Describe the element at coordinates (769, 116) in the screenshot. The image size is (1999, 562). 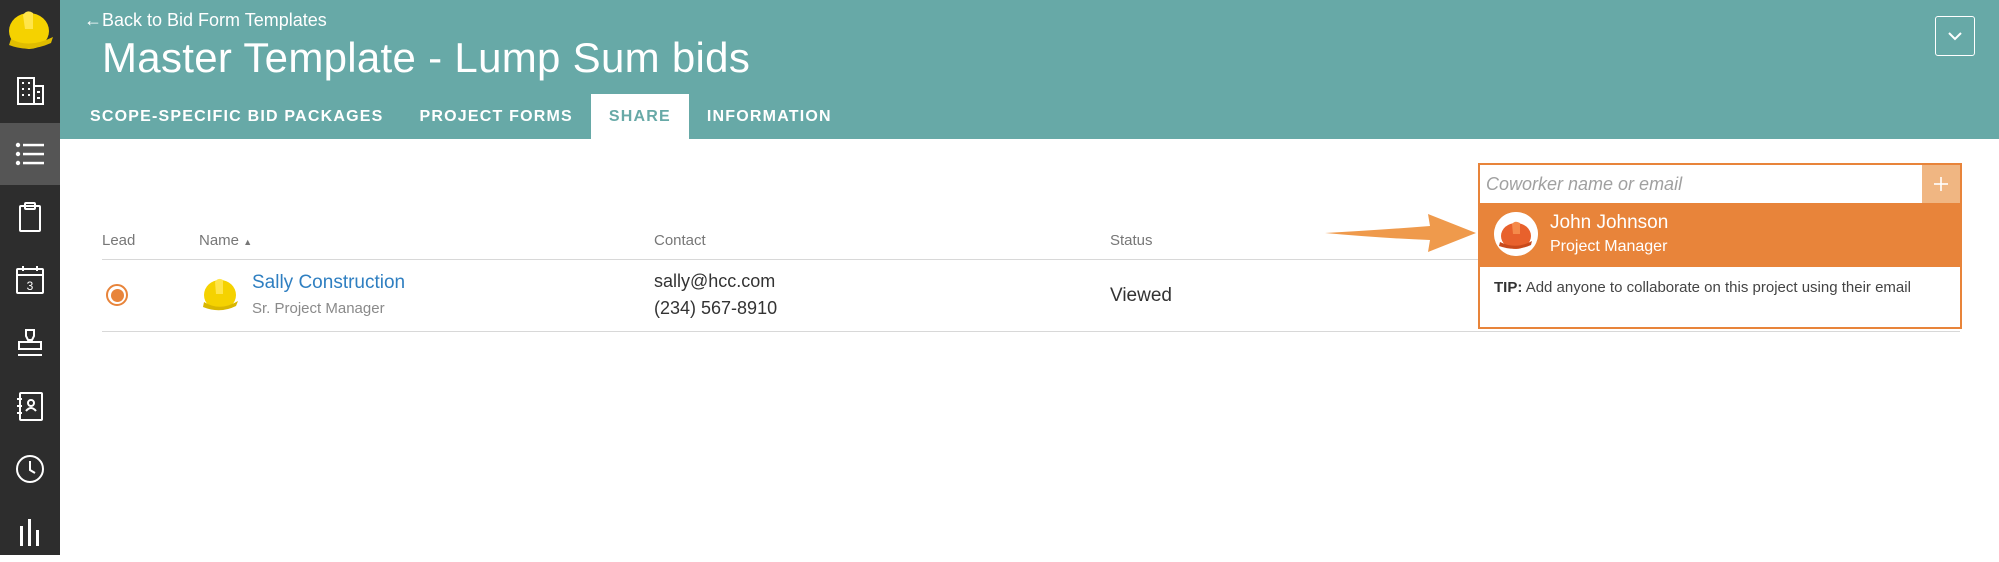
I see `tab-information: INFORMATION` at that location.